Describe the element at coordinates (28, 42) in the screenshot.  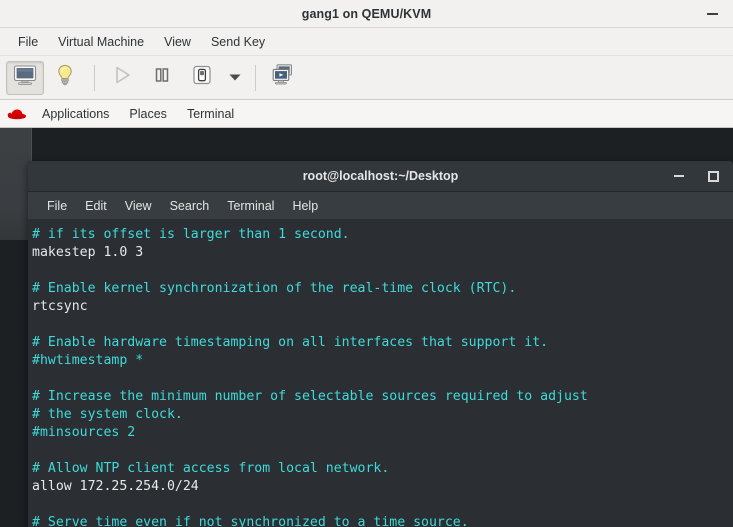
I see `menu-file: File` at that location.